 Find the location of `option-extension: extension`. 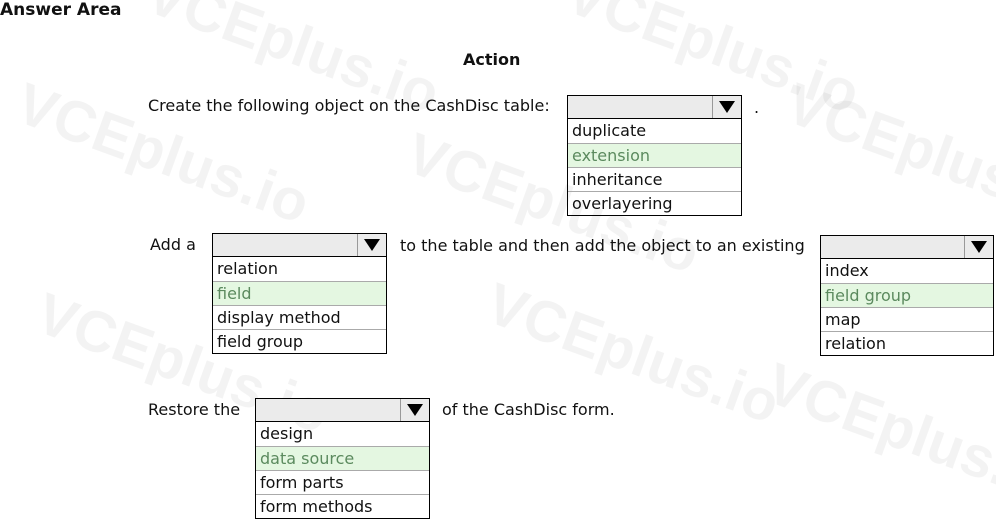

option-extension: extension is located at coordinates (654, 155).